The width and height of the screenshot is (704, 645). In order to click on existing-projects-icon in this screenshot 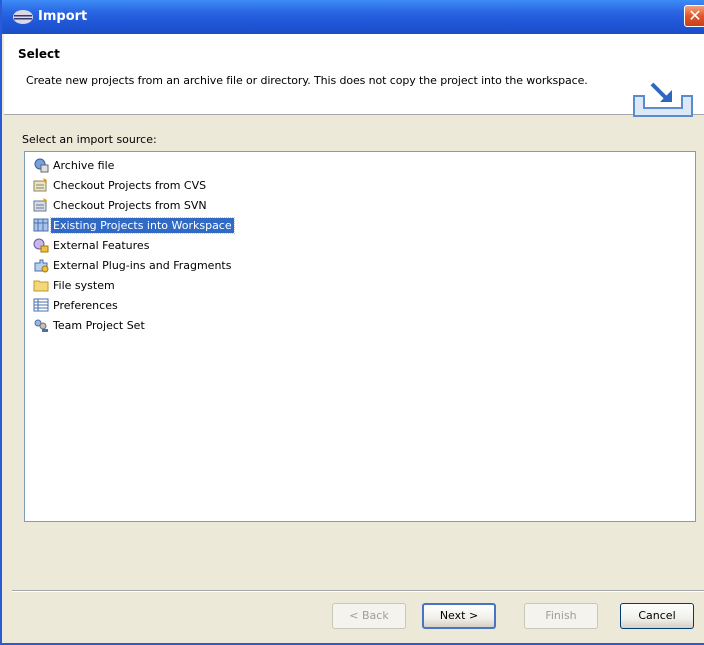, I will do `click(41, 225)`.